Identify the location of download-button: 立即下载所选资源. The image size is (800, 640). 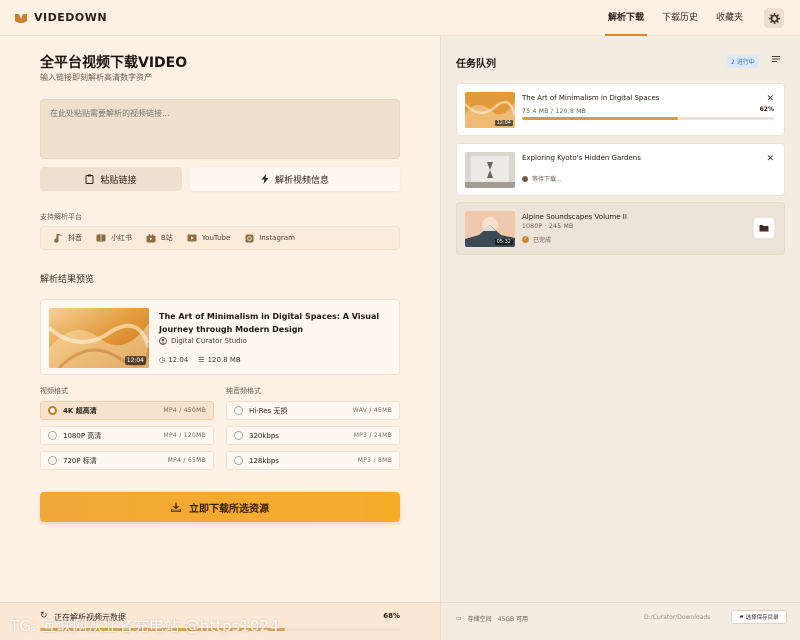
(220, 507).